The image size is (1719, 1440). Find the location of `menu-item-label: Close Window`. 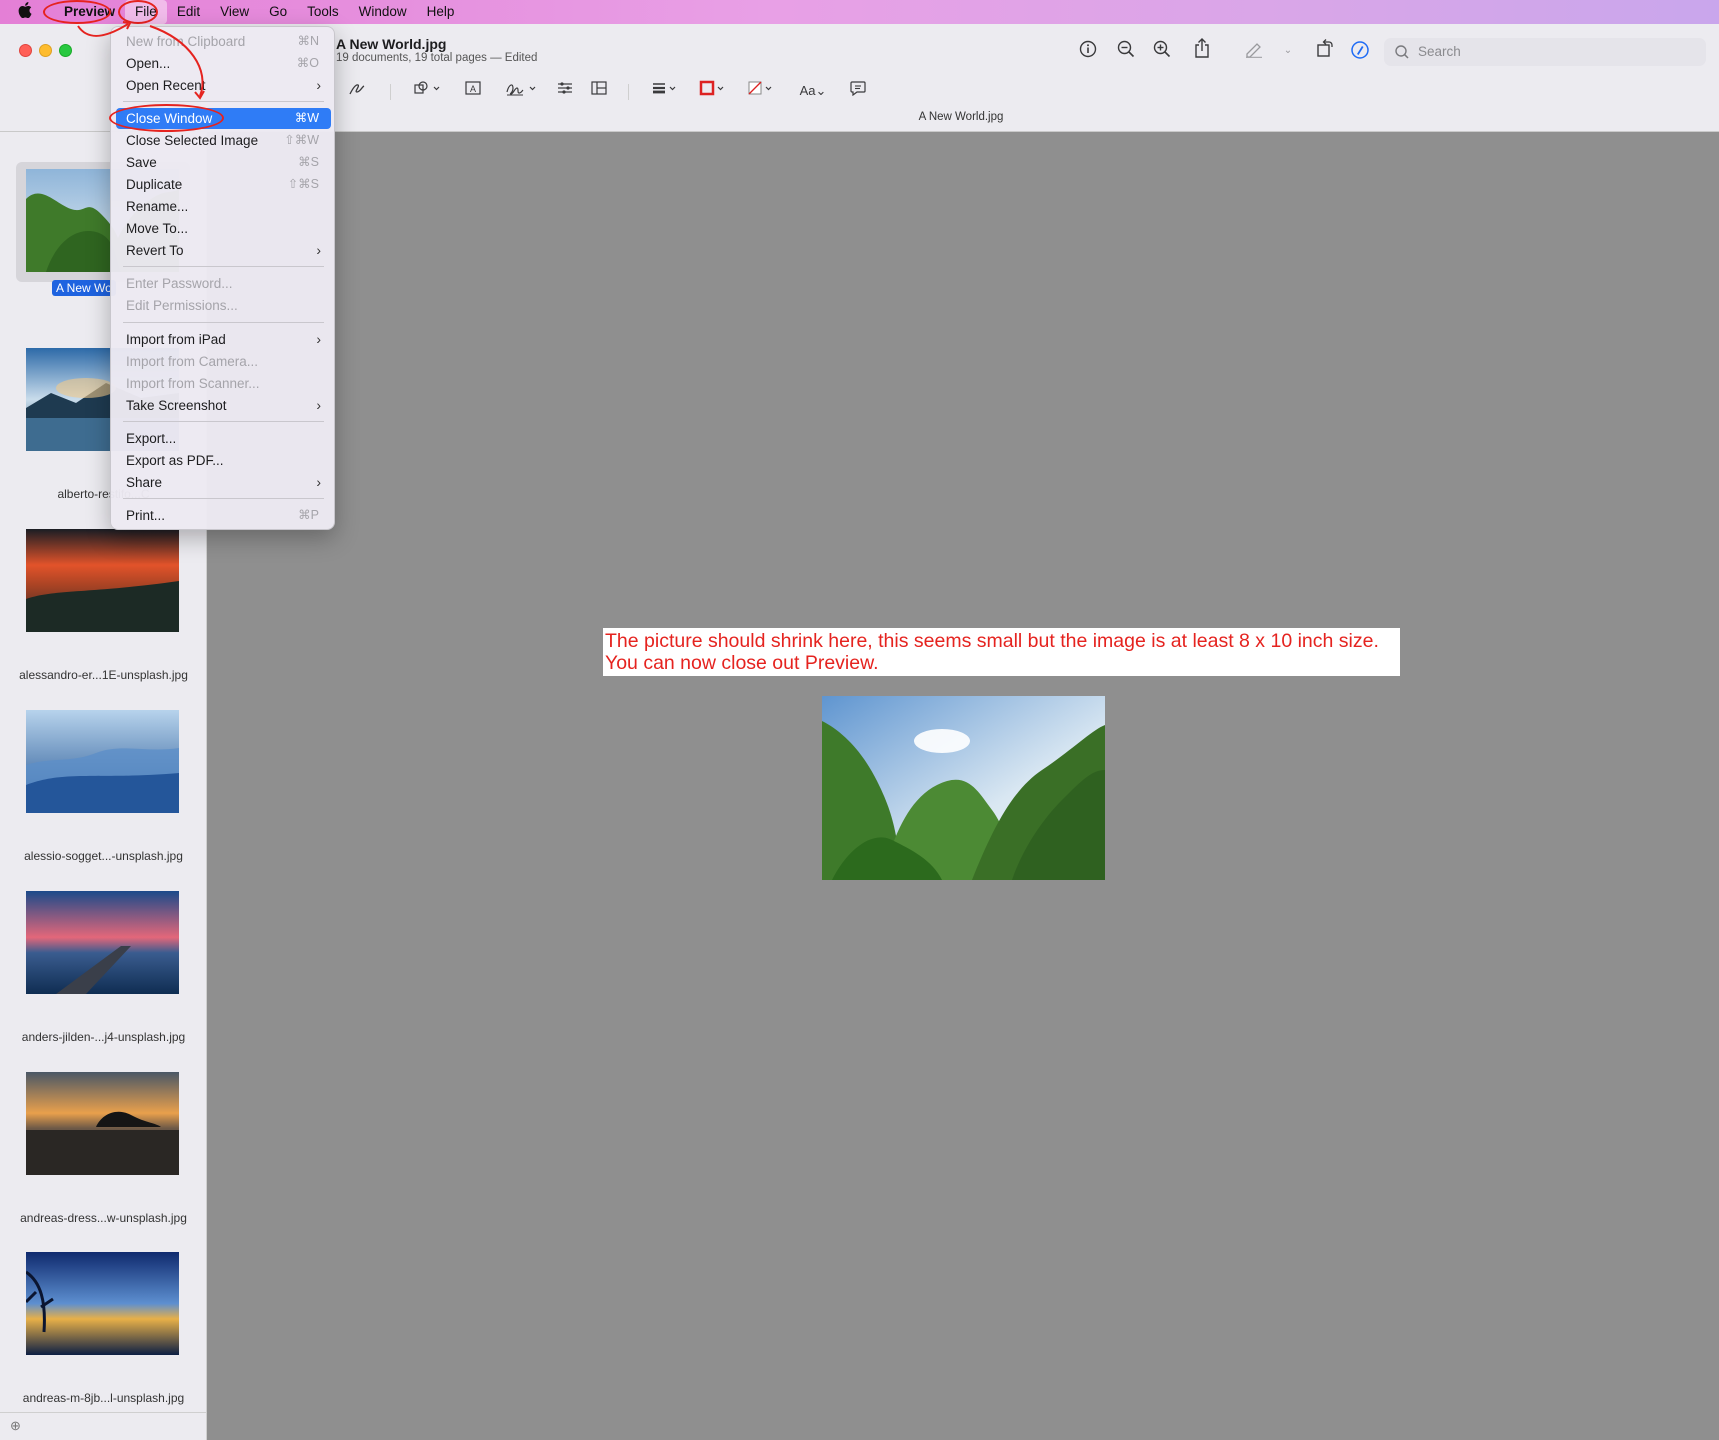

menu-item-label: Close Window is located at coordinates (169, 118).